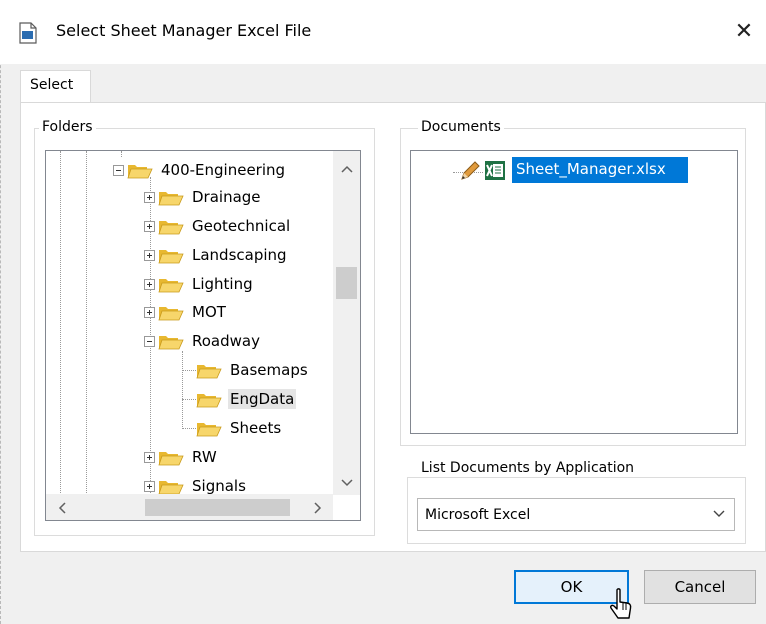 This screenshot has width=766, height=624. I want to click on application-filter-label: List Documents by Application, so click(528, 468).